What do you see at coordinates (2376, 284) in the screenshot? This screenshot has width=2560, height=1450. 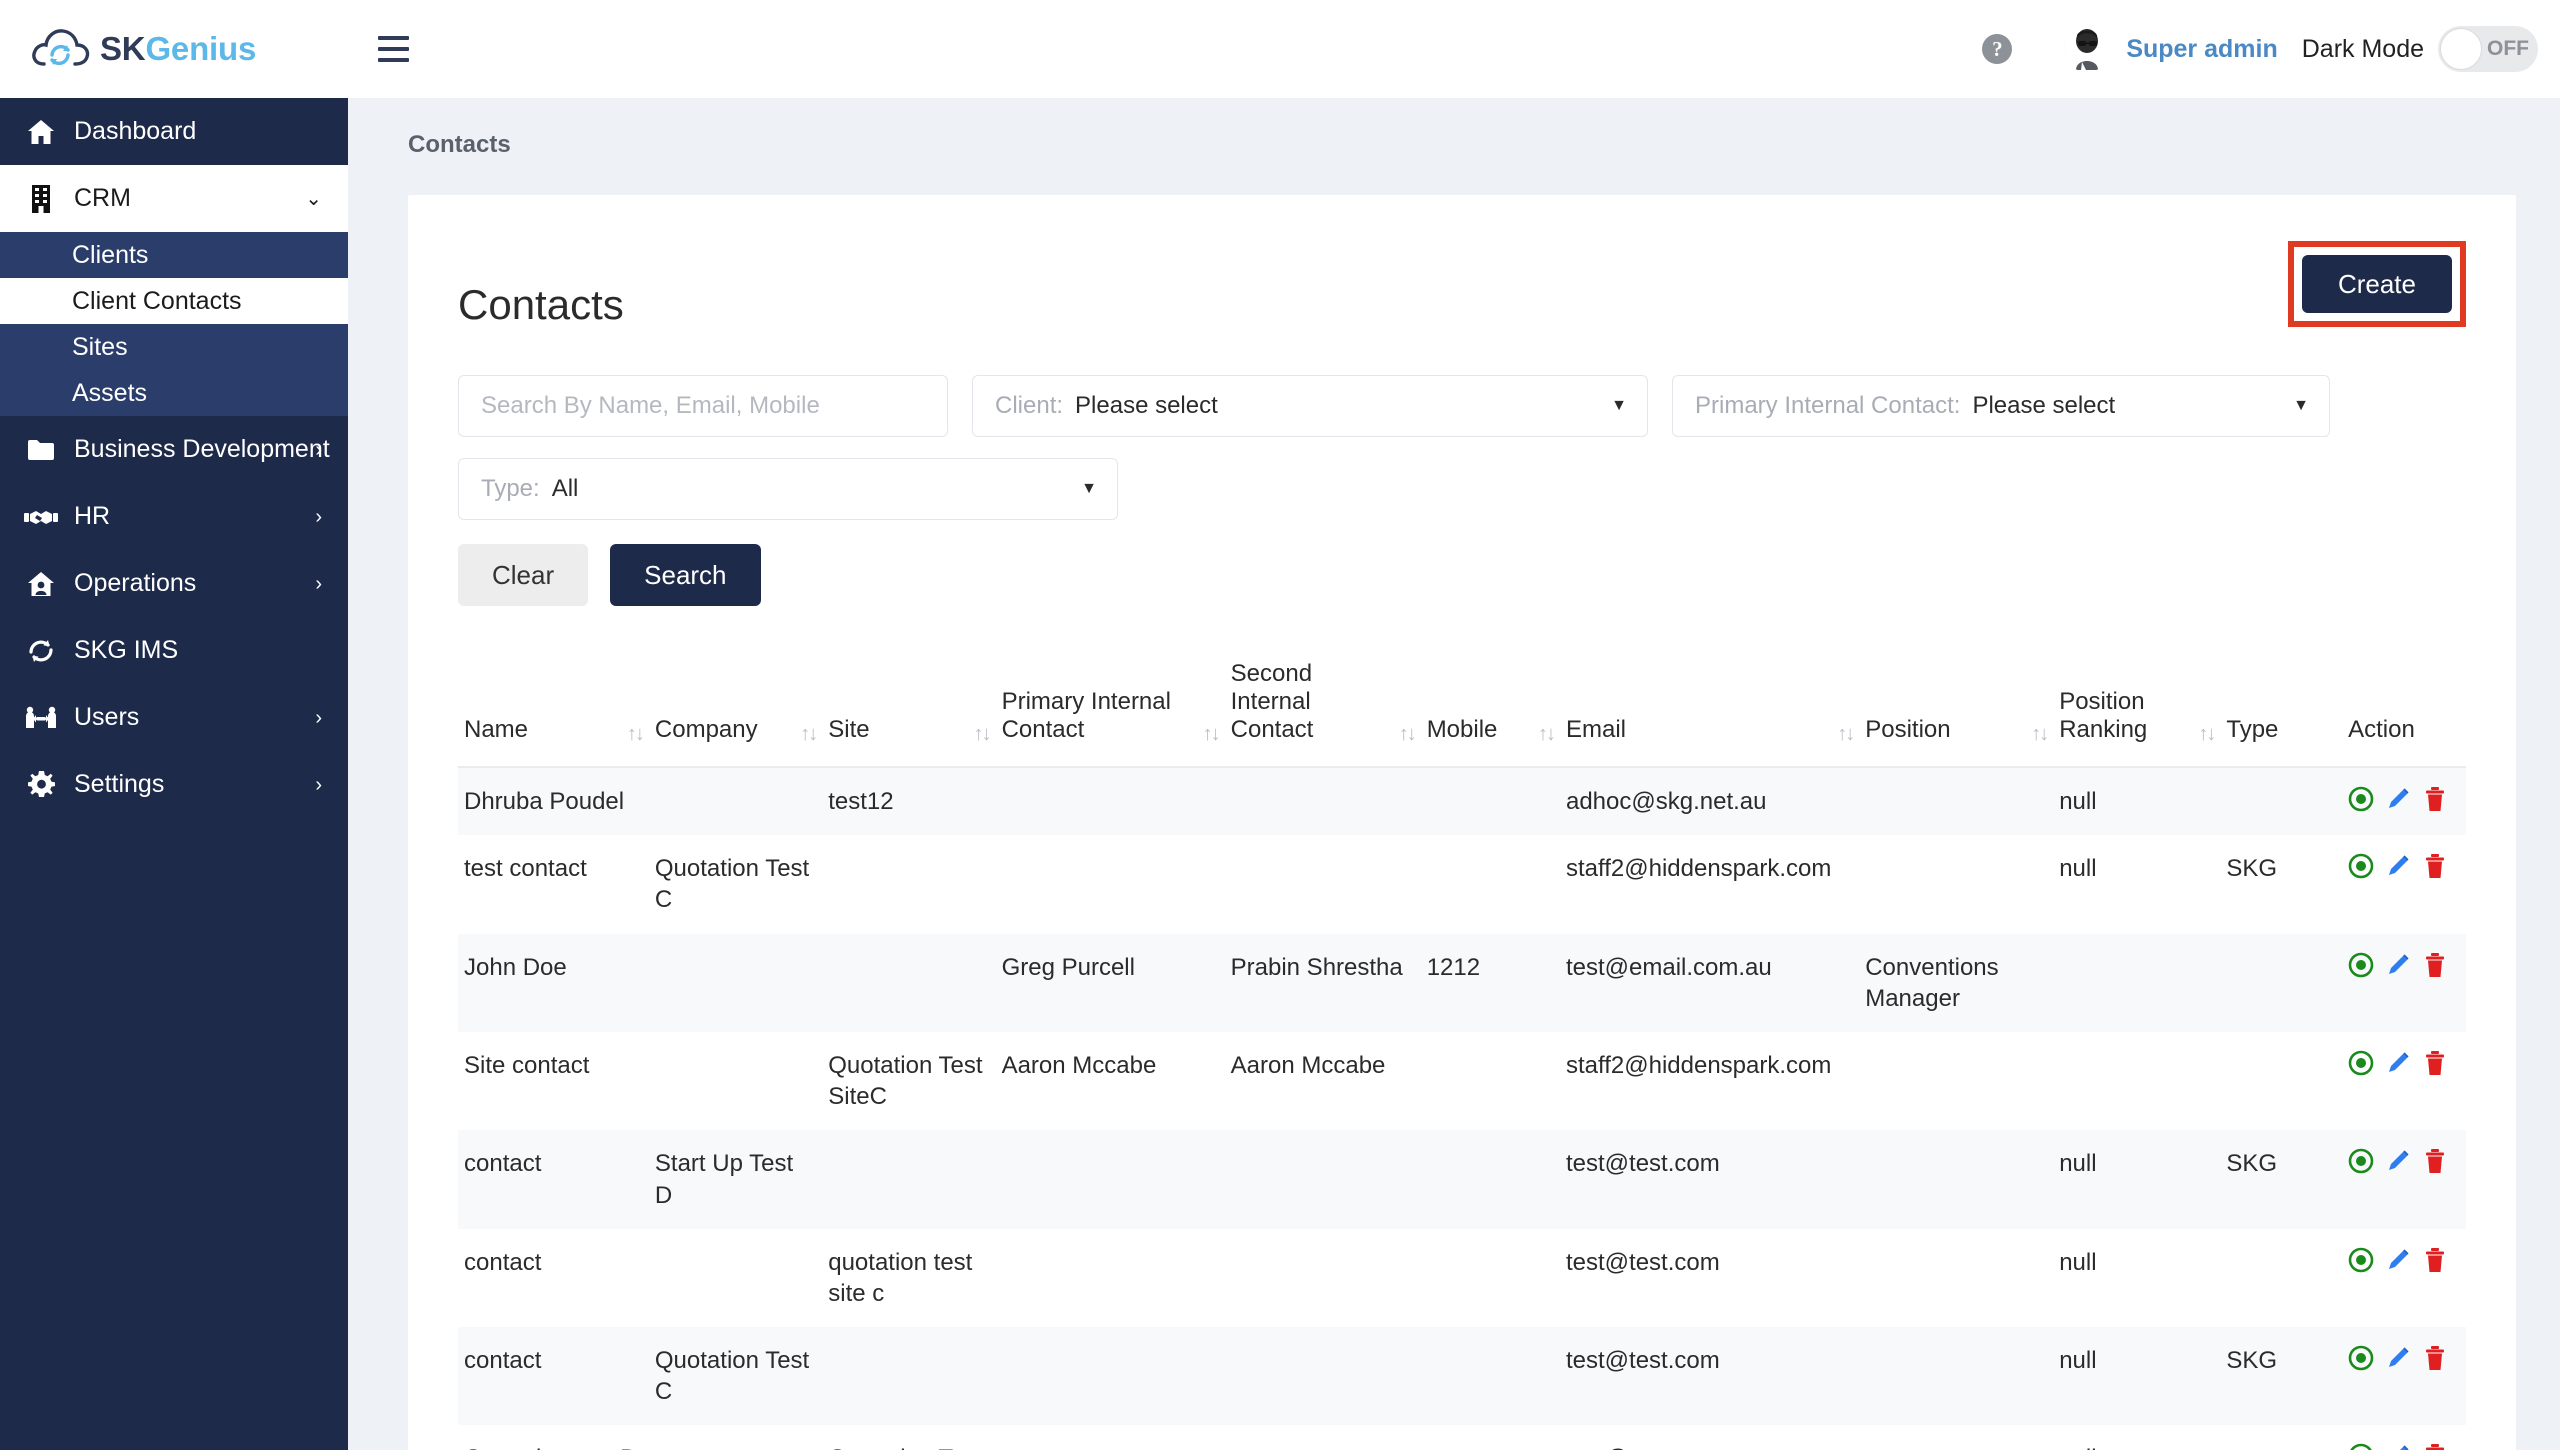 I see `create-button: Create` at bounding box center [2376, 284].